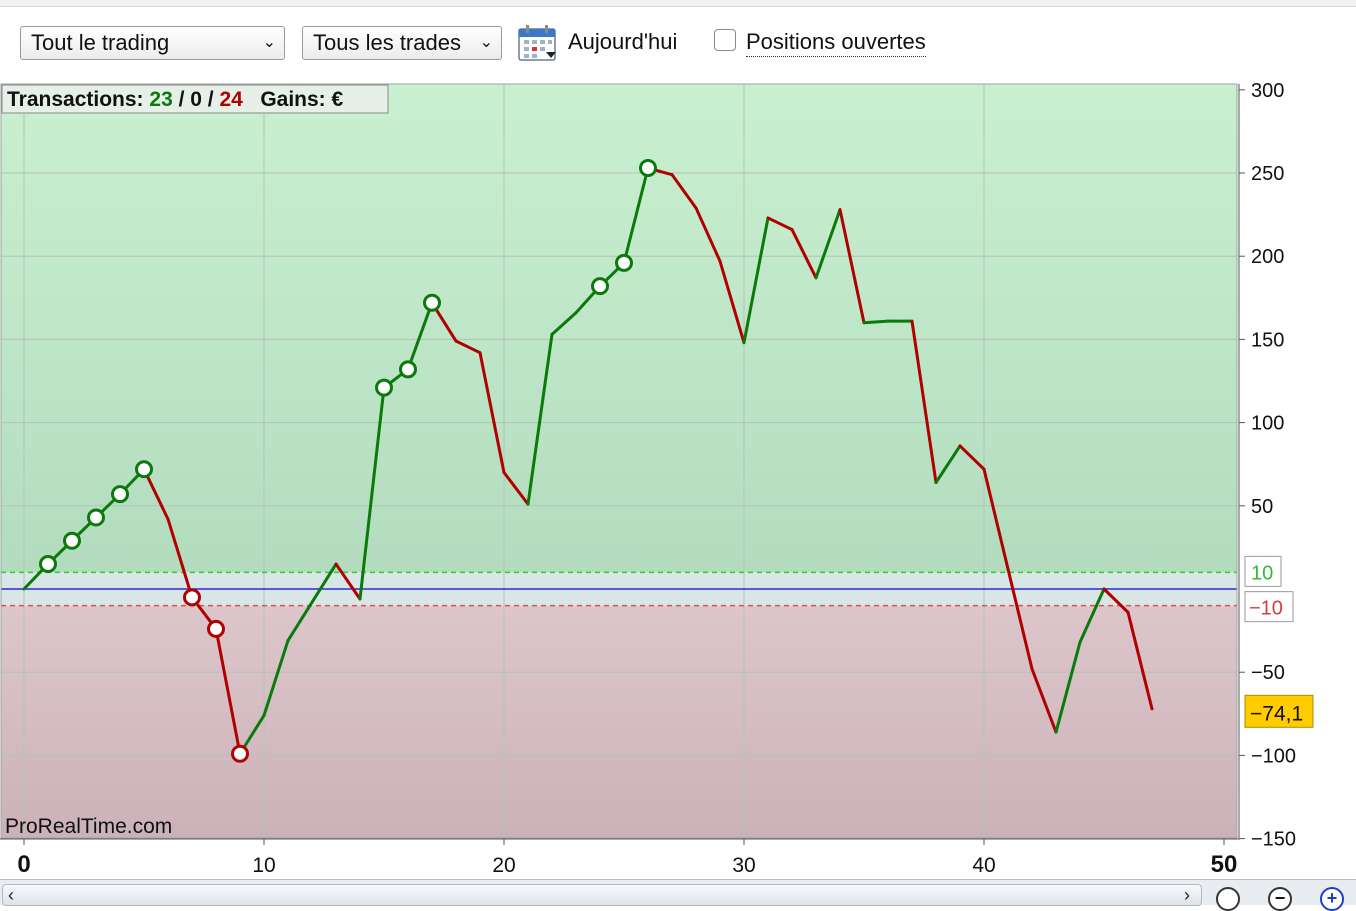 This screenshot has width=1356, height=911. I want to click on x-tick-label: 10, so click(263, 865).